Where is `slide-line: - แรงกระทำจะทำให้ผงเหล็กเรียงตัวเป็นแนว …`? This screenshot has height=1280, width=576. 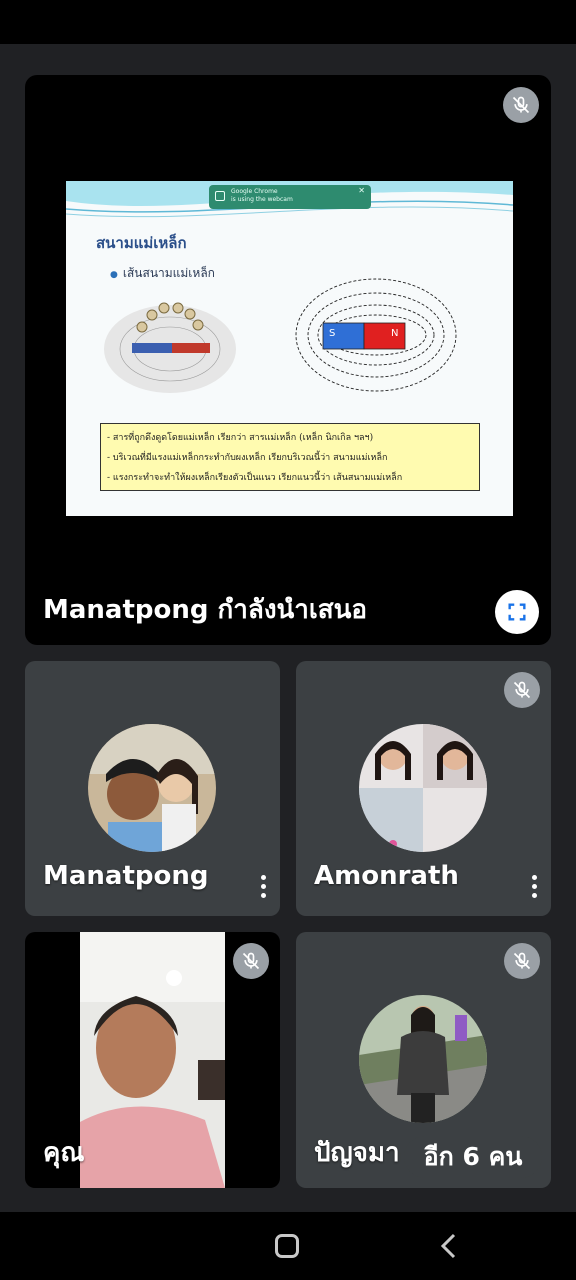 slide-line: - แรงกระทำจะทำให้ผงเหล็กเรียงตัวเป็นแนว … is located at coordinates (255, 478).